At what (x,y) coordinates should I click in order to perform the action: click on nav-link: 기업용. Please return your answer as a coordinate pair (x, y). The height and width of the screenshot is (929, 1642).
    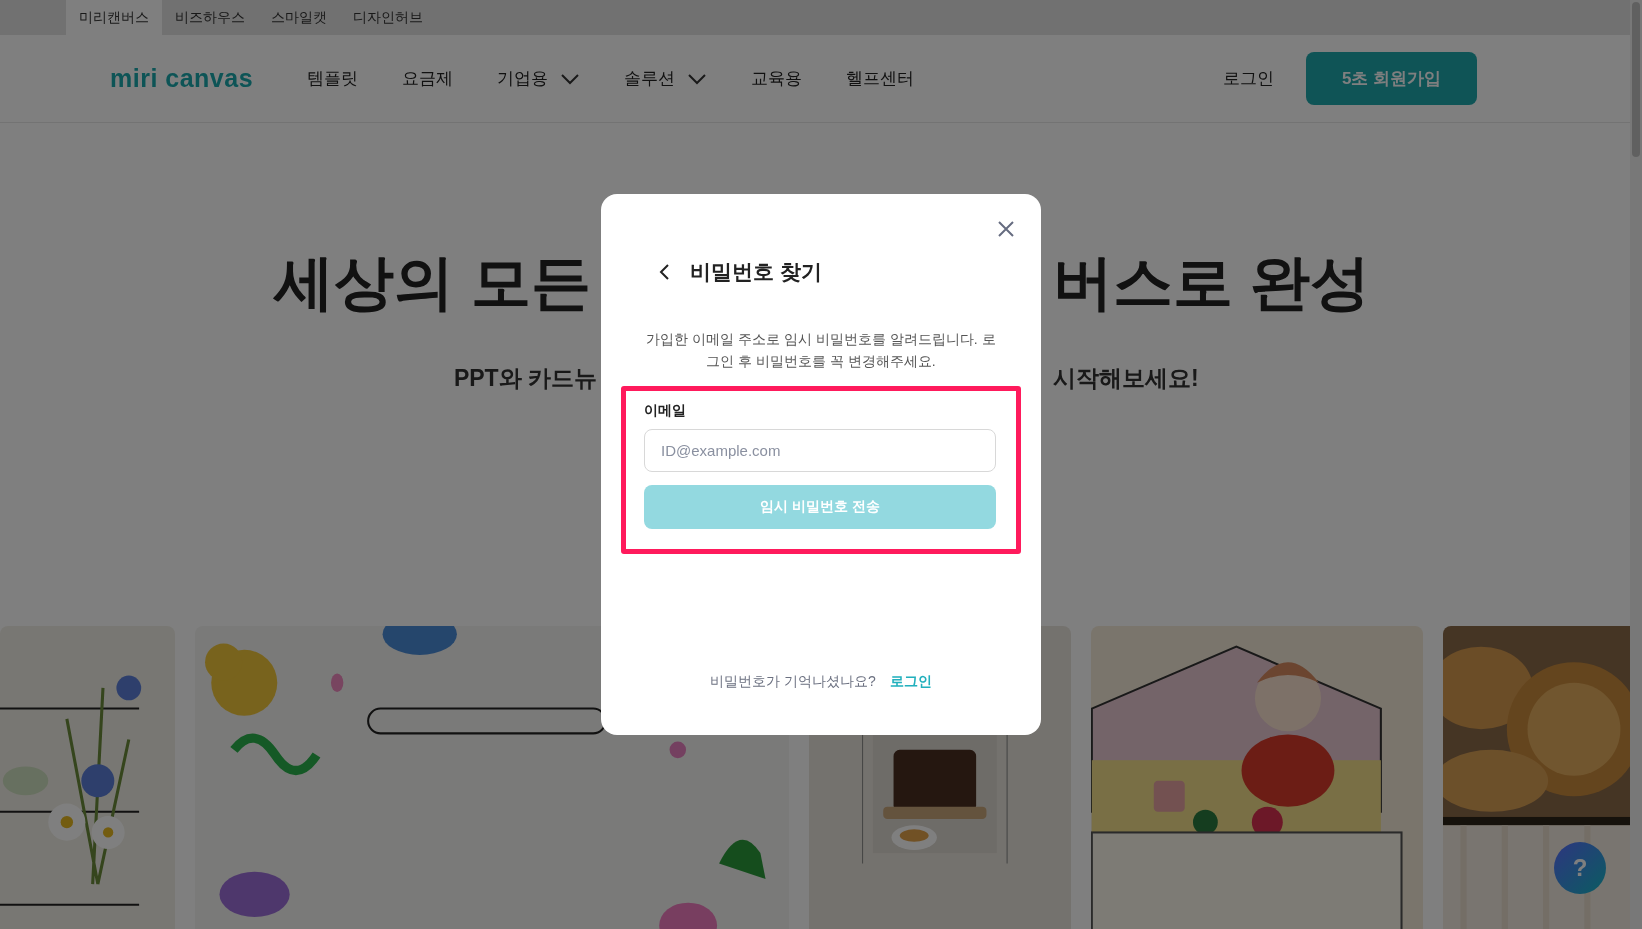
    Looking at the image, I should click on (539, 78).